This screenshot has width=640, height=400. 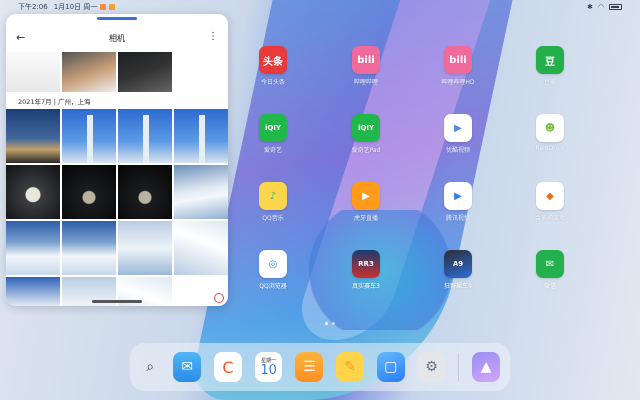 What do you see at coordinates (390, 367) in the screenshot?
I see `stickies-icon: ▢` at bounding box center [390, 367].